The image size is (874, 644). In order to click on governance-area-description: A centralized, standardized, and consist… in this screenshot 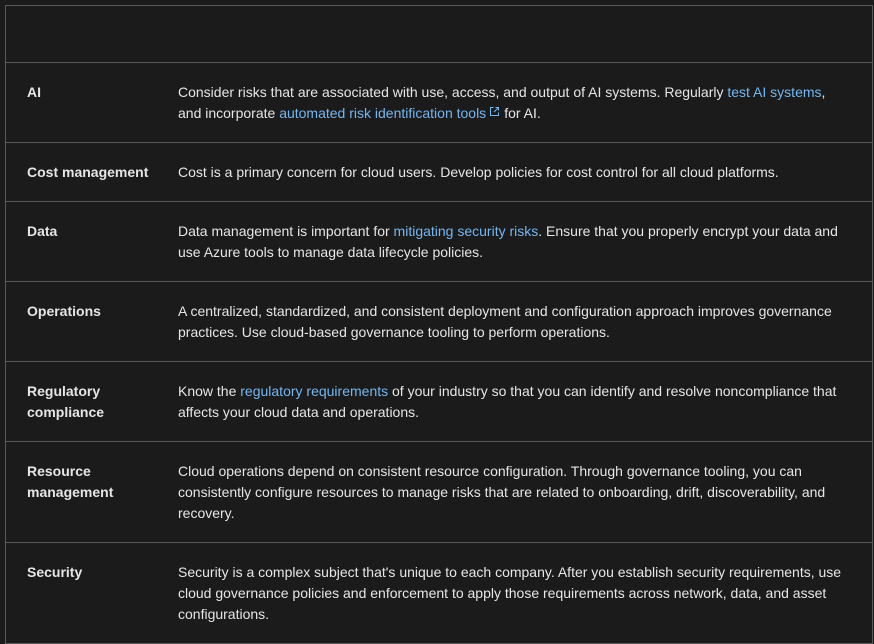, I will do `click(514, 321)`.